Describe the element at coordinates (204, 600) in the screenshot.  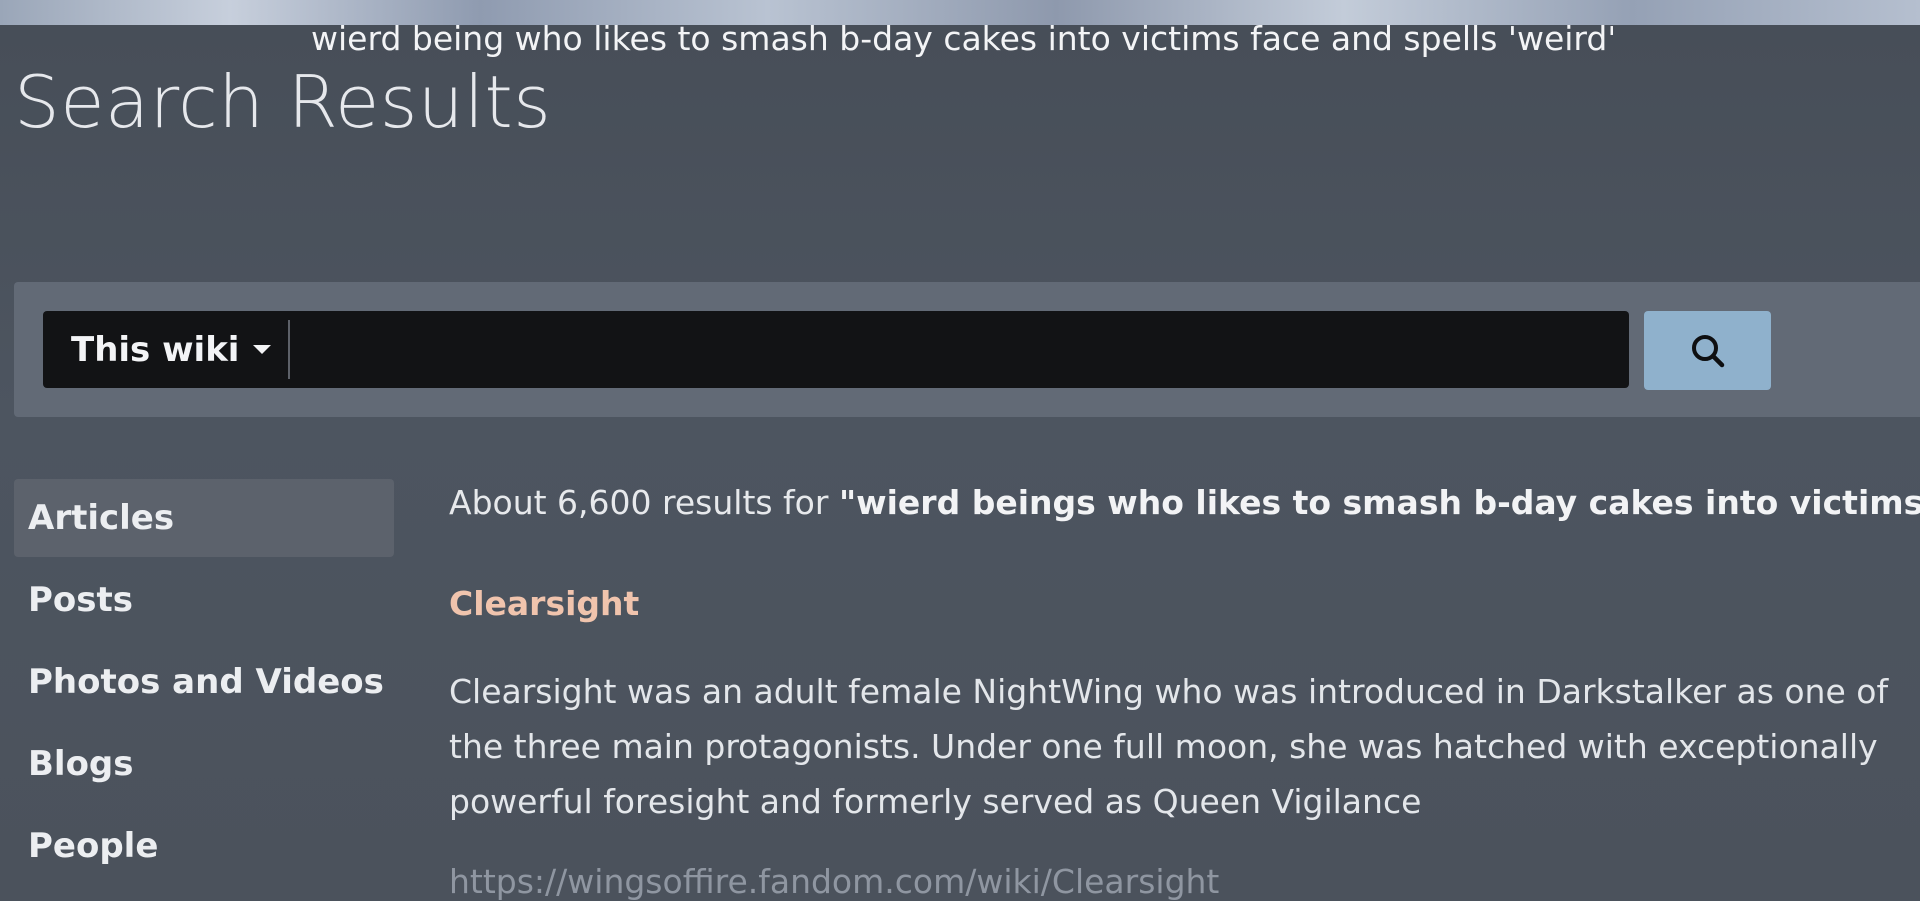
I see `sidebar-item-posts: Posts` at that location.